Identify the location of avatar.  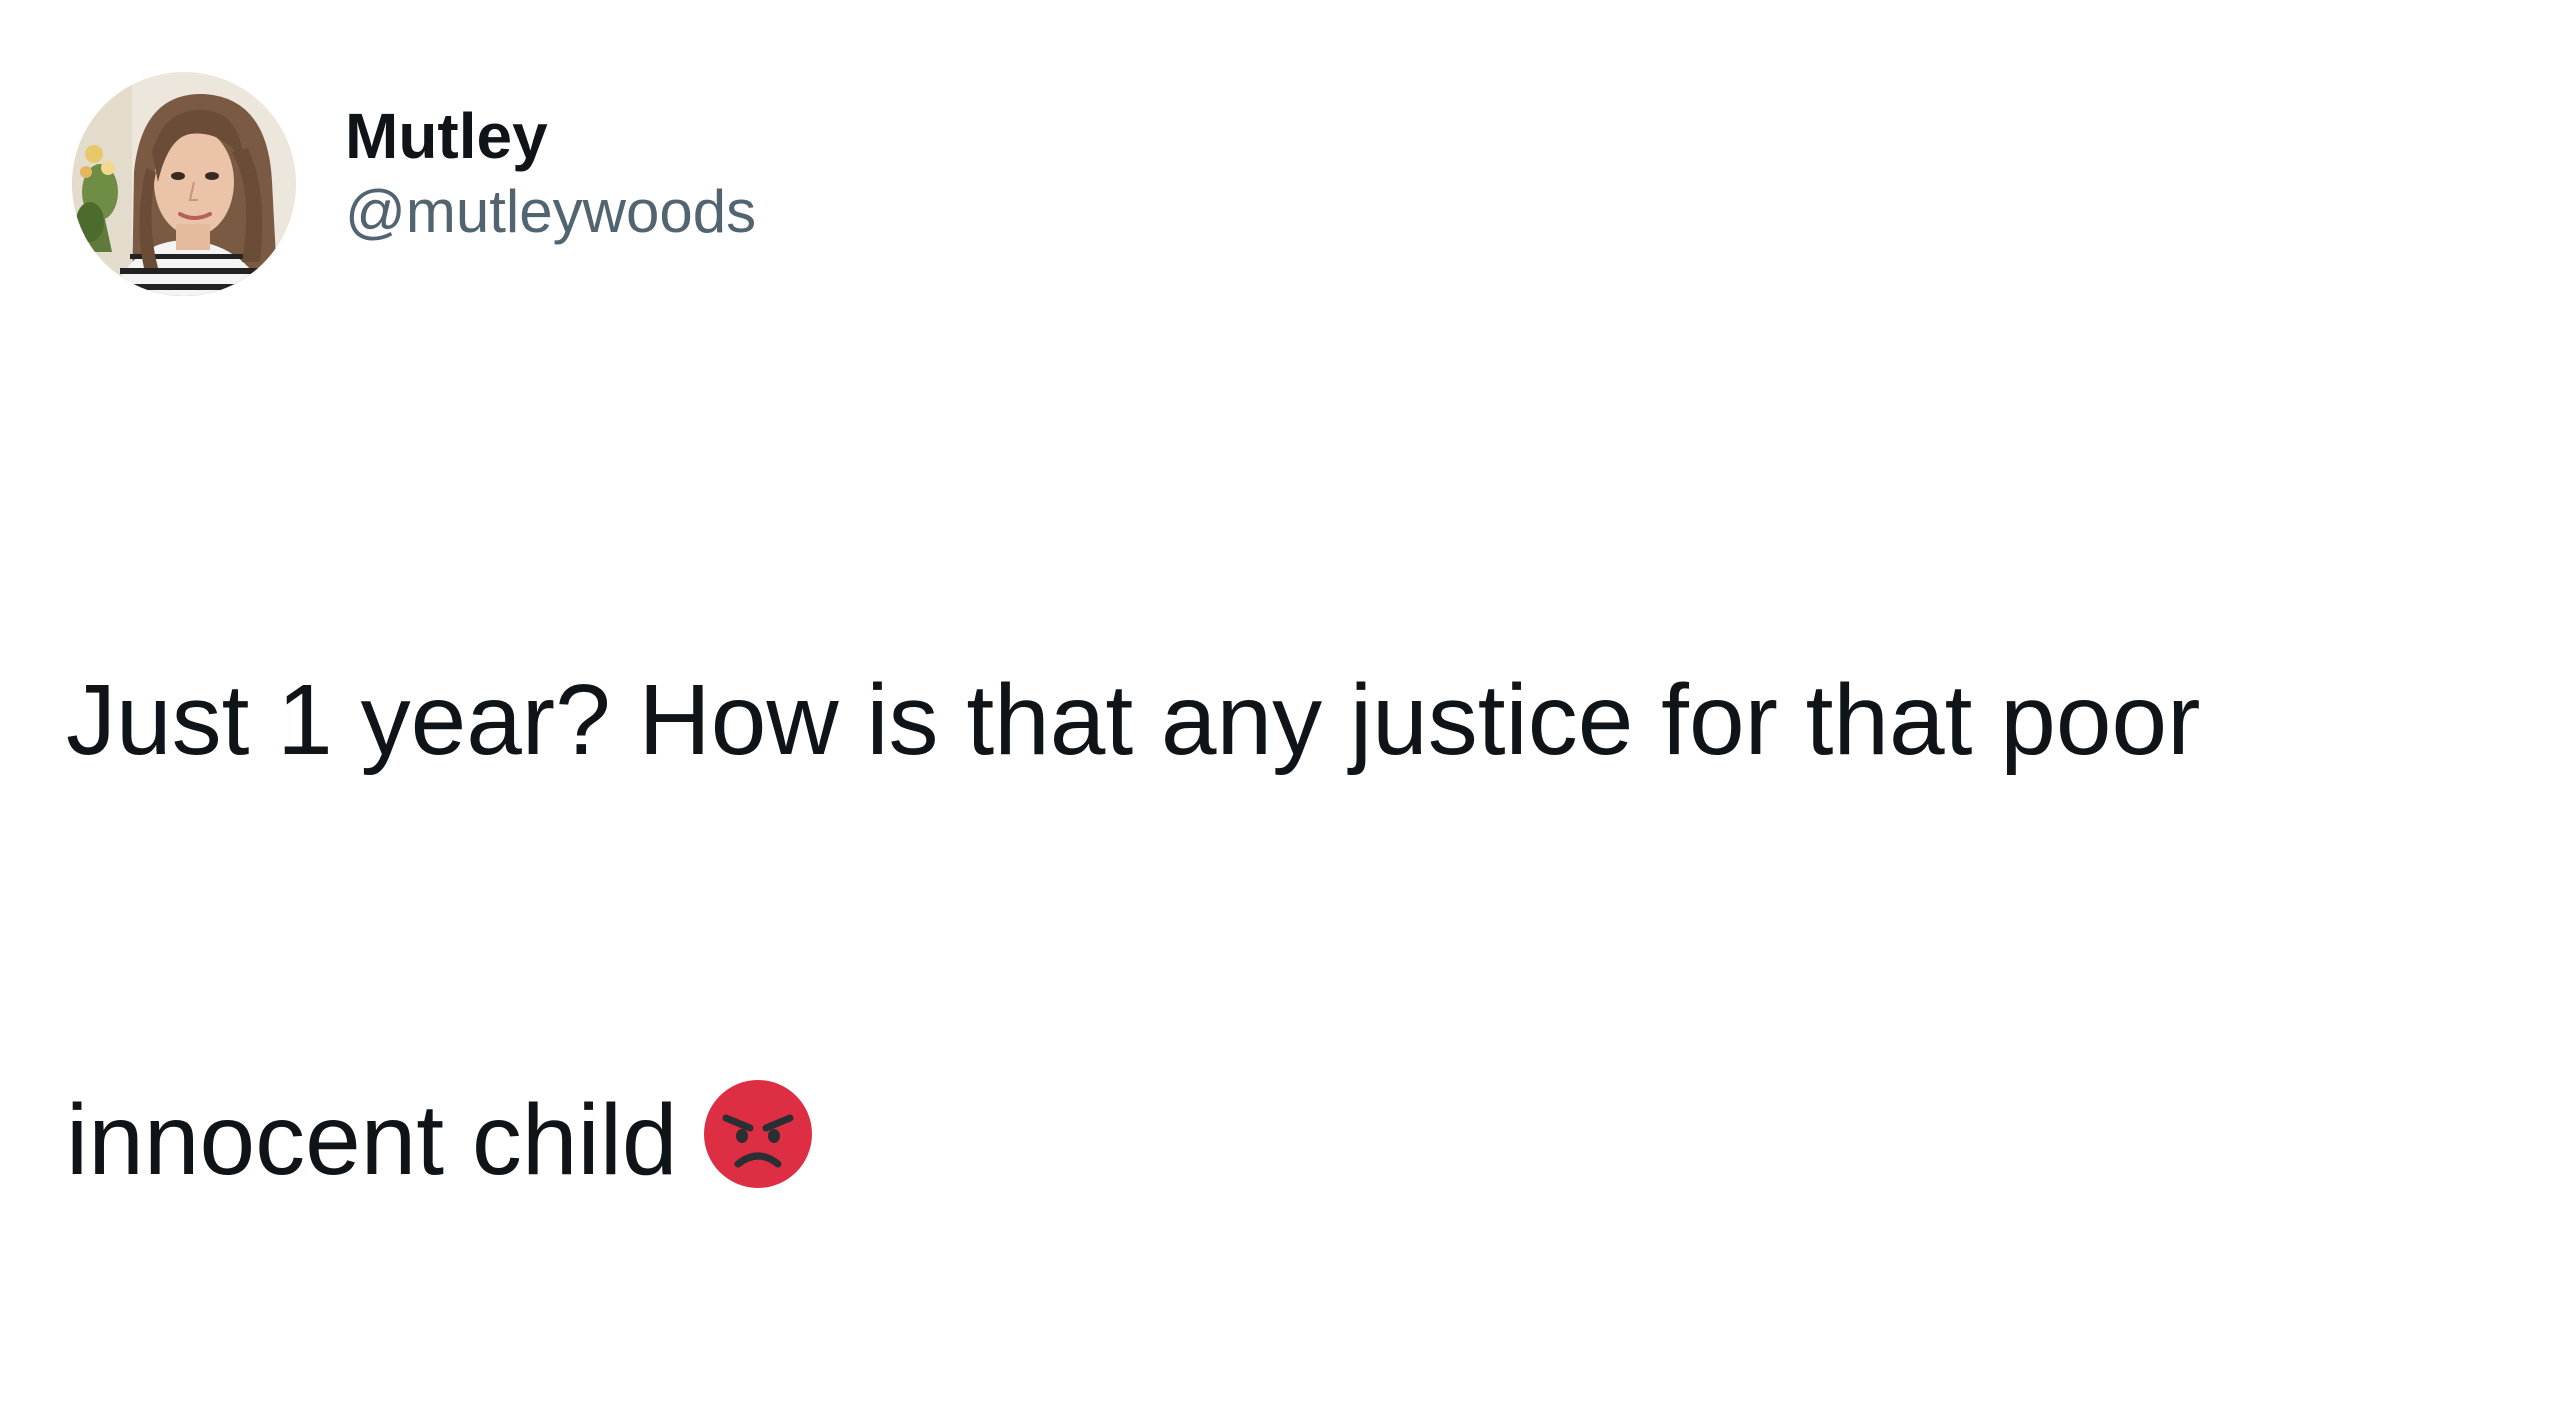
(184, 184).